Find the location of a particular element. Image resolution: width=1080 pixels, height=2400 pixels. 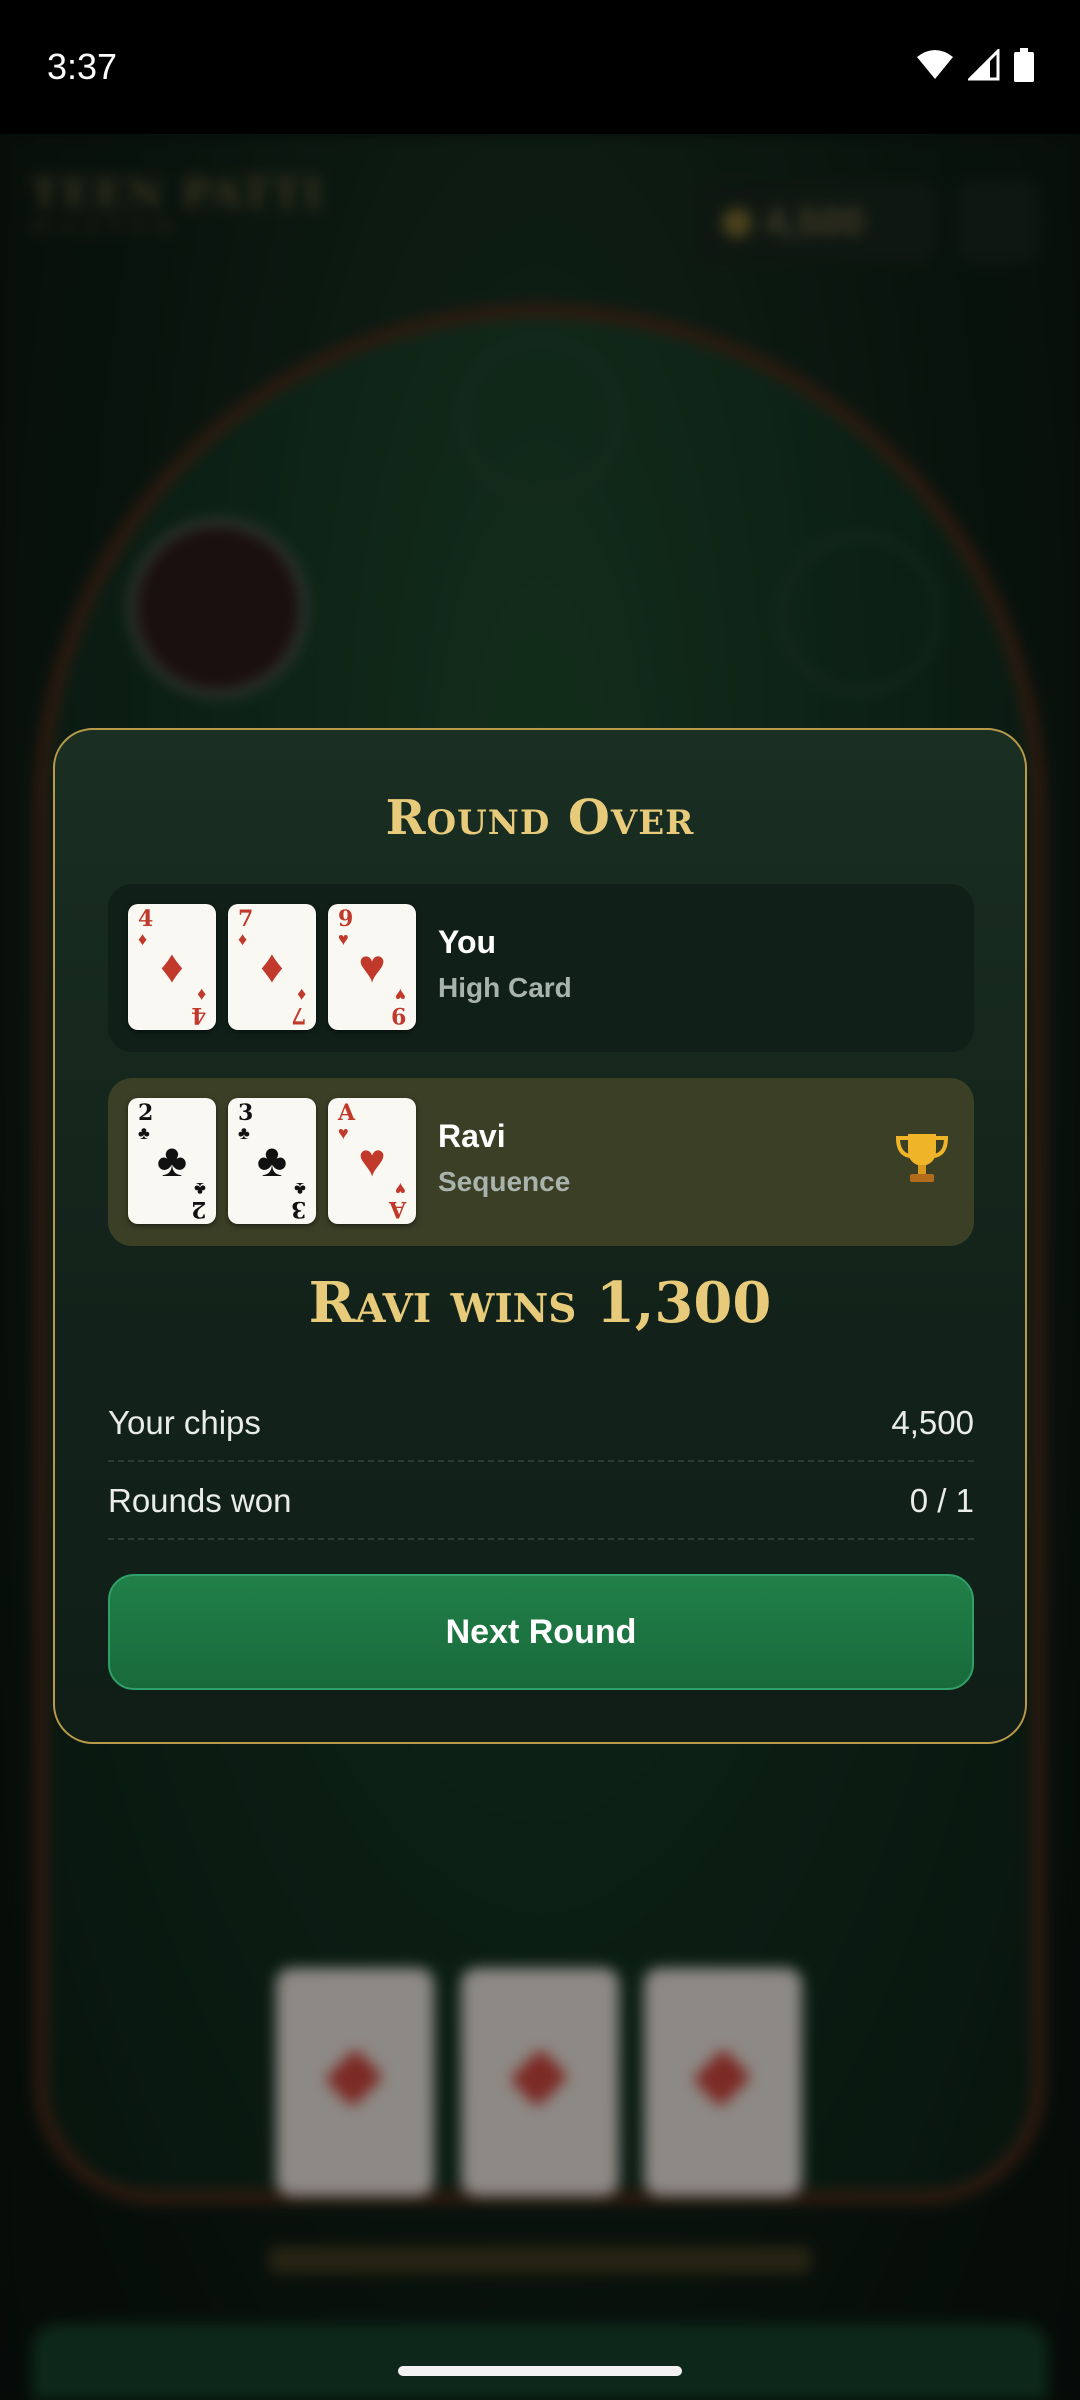

status-time: 3:37 is located at coordinates (82, 66).